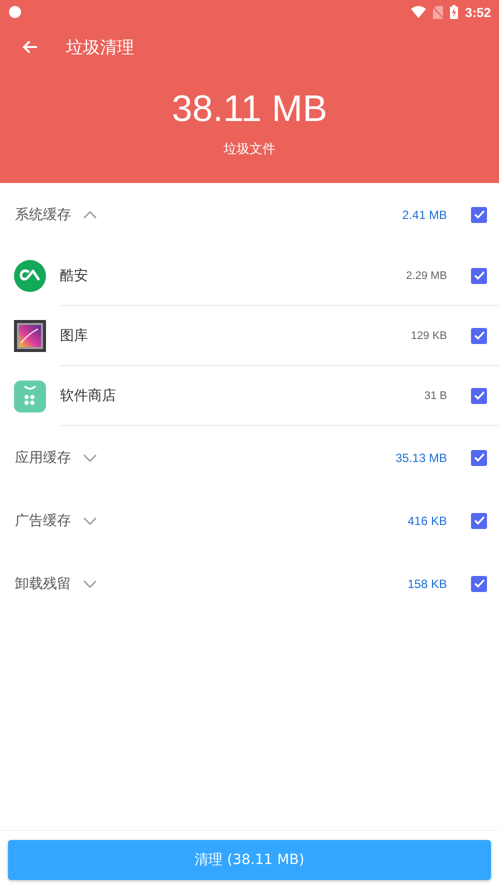 The width and height of the screenshot is (499, 888). What do you see at coordinates (418, 12) in the screenshot?
I see `wifi-icon` at bounding box center [418, 12].